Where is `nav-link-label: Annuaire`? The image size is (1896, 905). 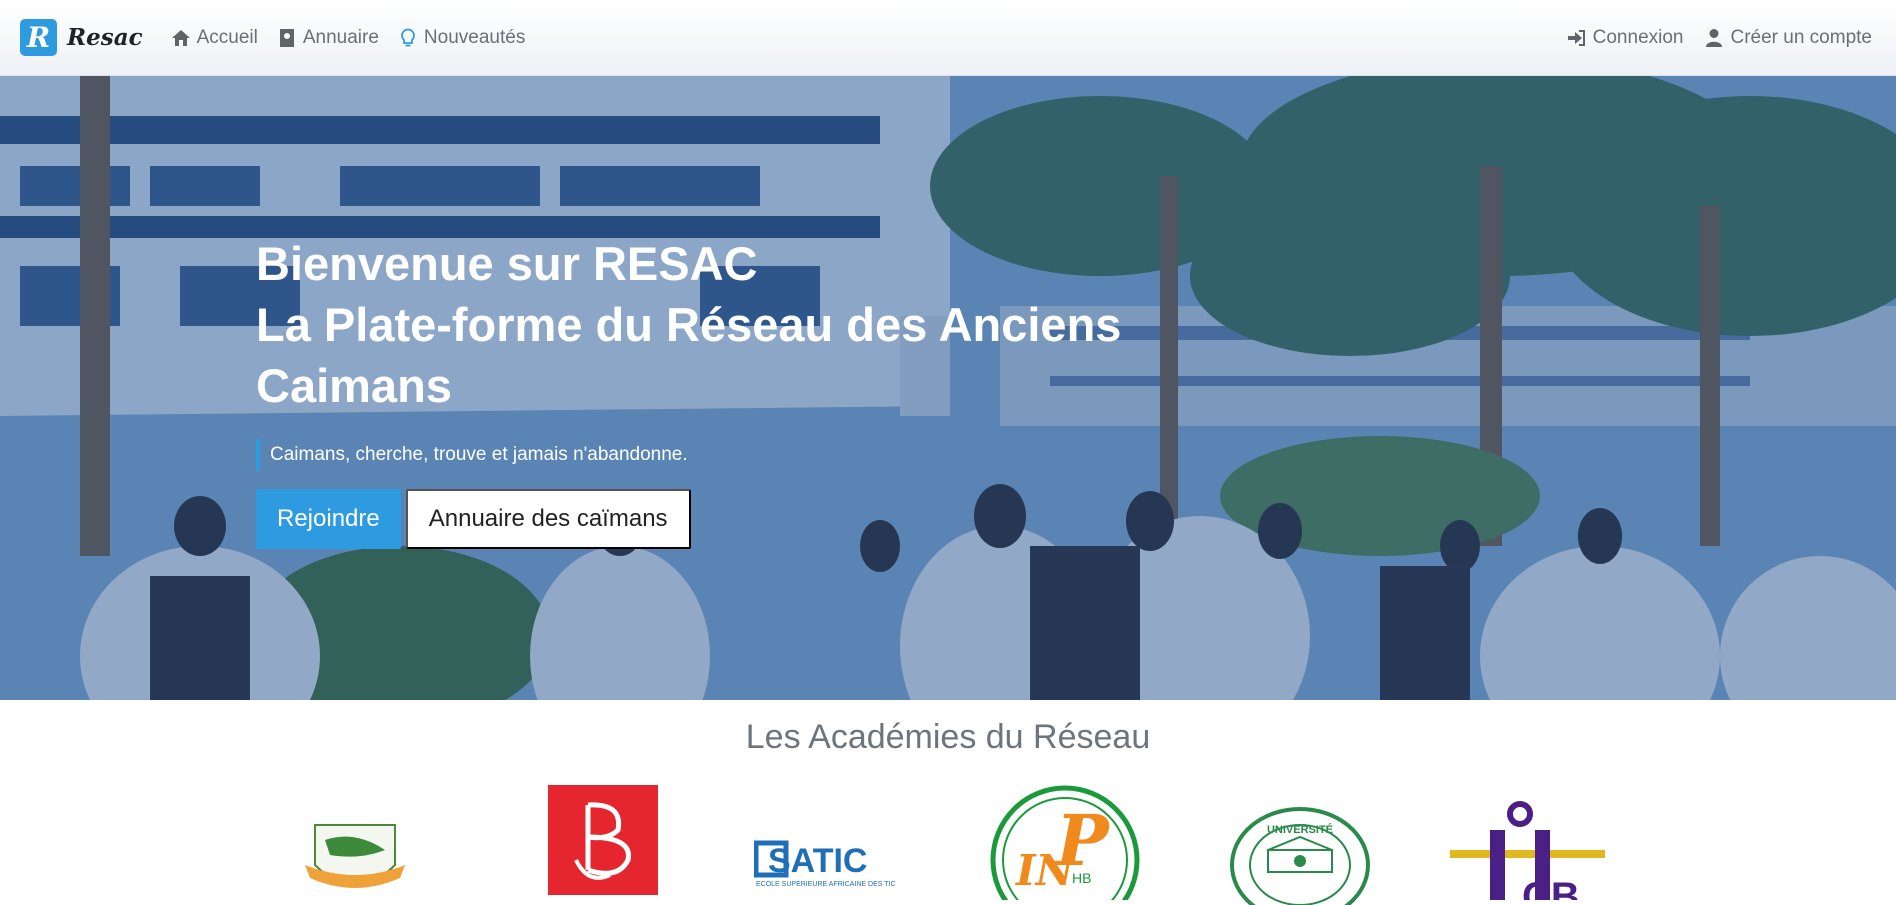 nav-link-label: Annuaire is located at coordinates (340, 37).